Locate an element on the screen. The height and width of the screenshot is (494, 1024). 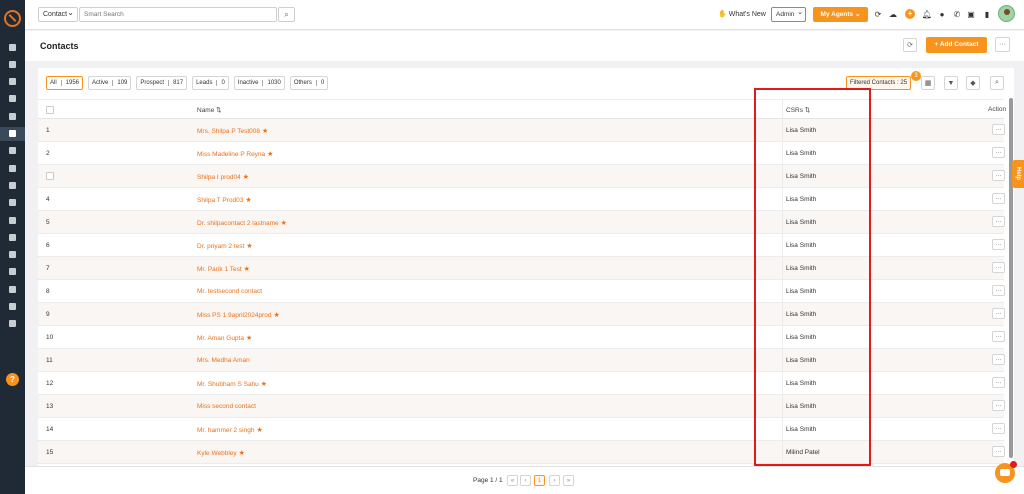
contact-name-link: Mrs. Shilpa P Test008 ★ is located at coordinates (232, 131).